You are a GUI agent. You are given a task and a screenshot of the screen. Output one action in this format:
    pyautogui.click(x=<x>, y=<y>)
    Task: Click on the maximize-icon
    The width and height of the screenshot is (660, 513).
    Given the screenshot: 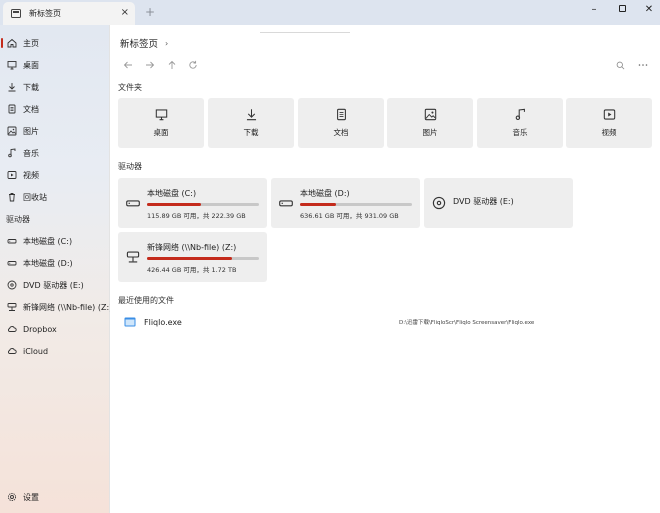 What is the action you would take?
    pyautogui.click(x=622, y=8)
    